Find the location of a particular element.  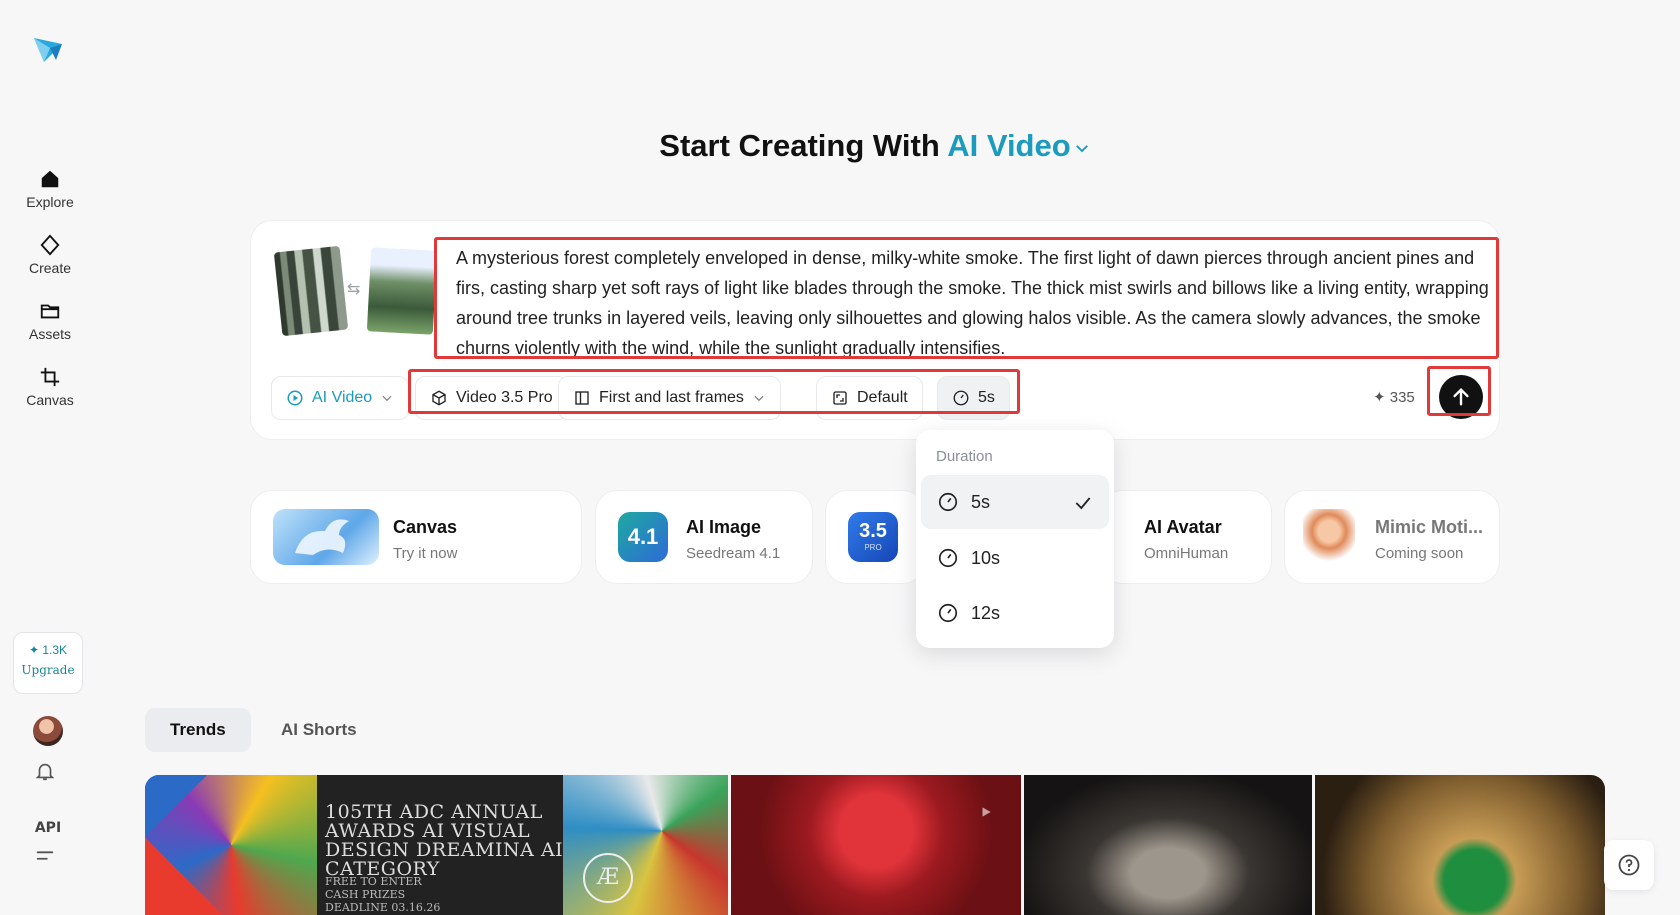

video-model-badge: 3.5 PRO is located at coordinates (873, 537).